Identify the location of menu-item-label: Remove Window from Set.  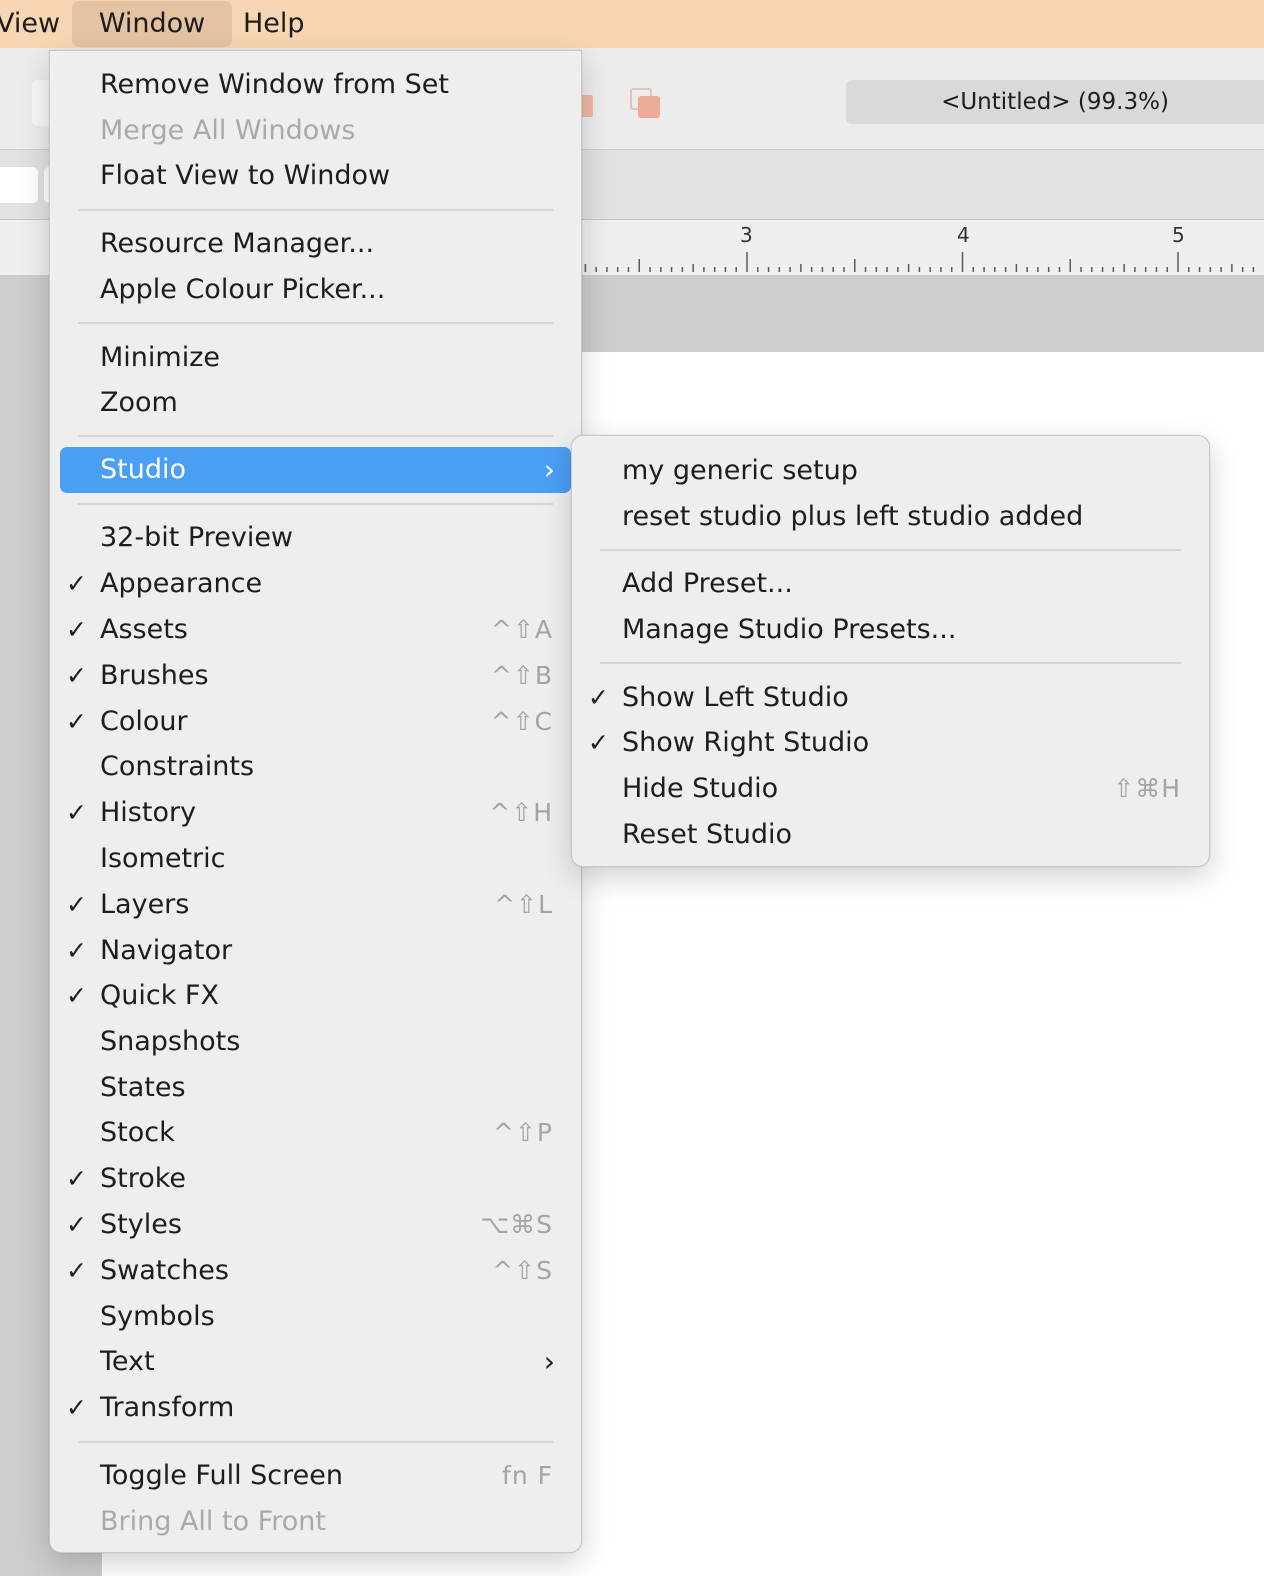
(274, 84).